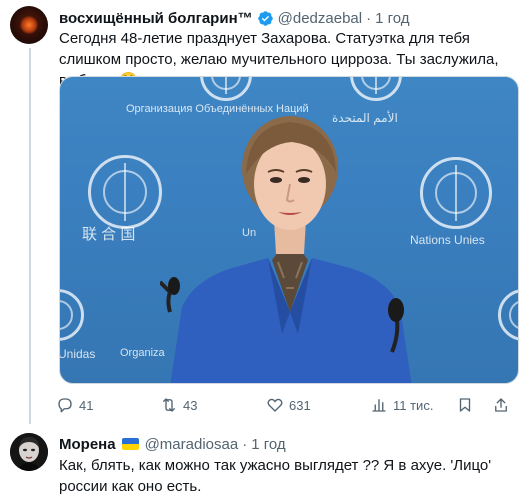  I want to click on retweet-button: 43, so click(178, 405).